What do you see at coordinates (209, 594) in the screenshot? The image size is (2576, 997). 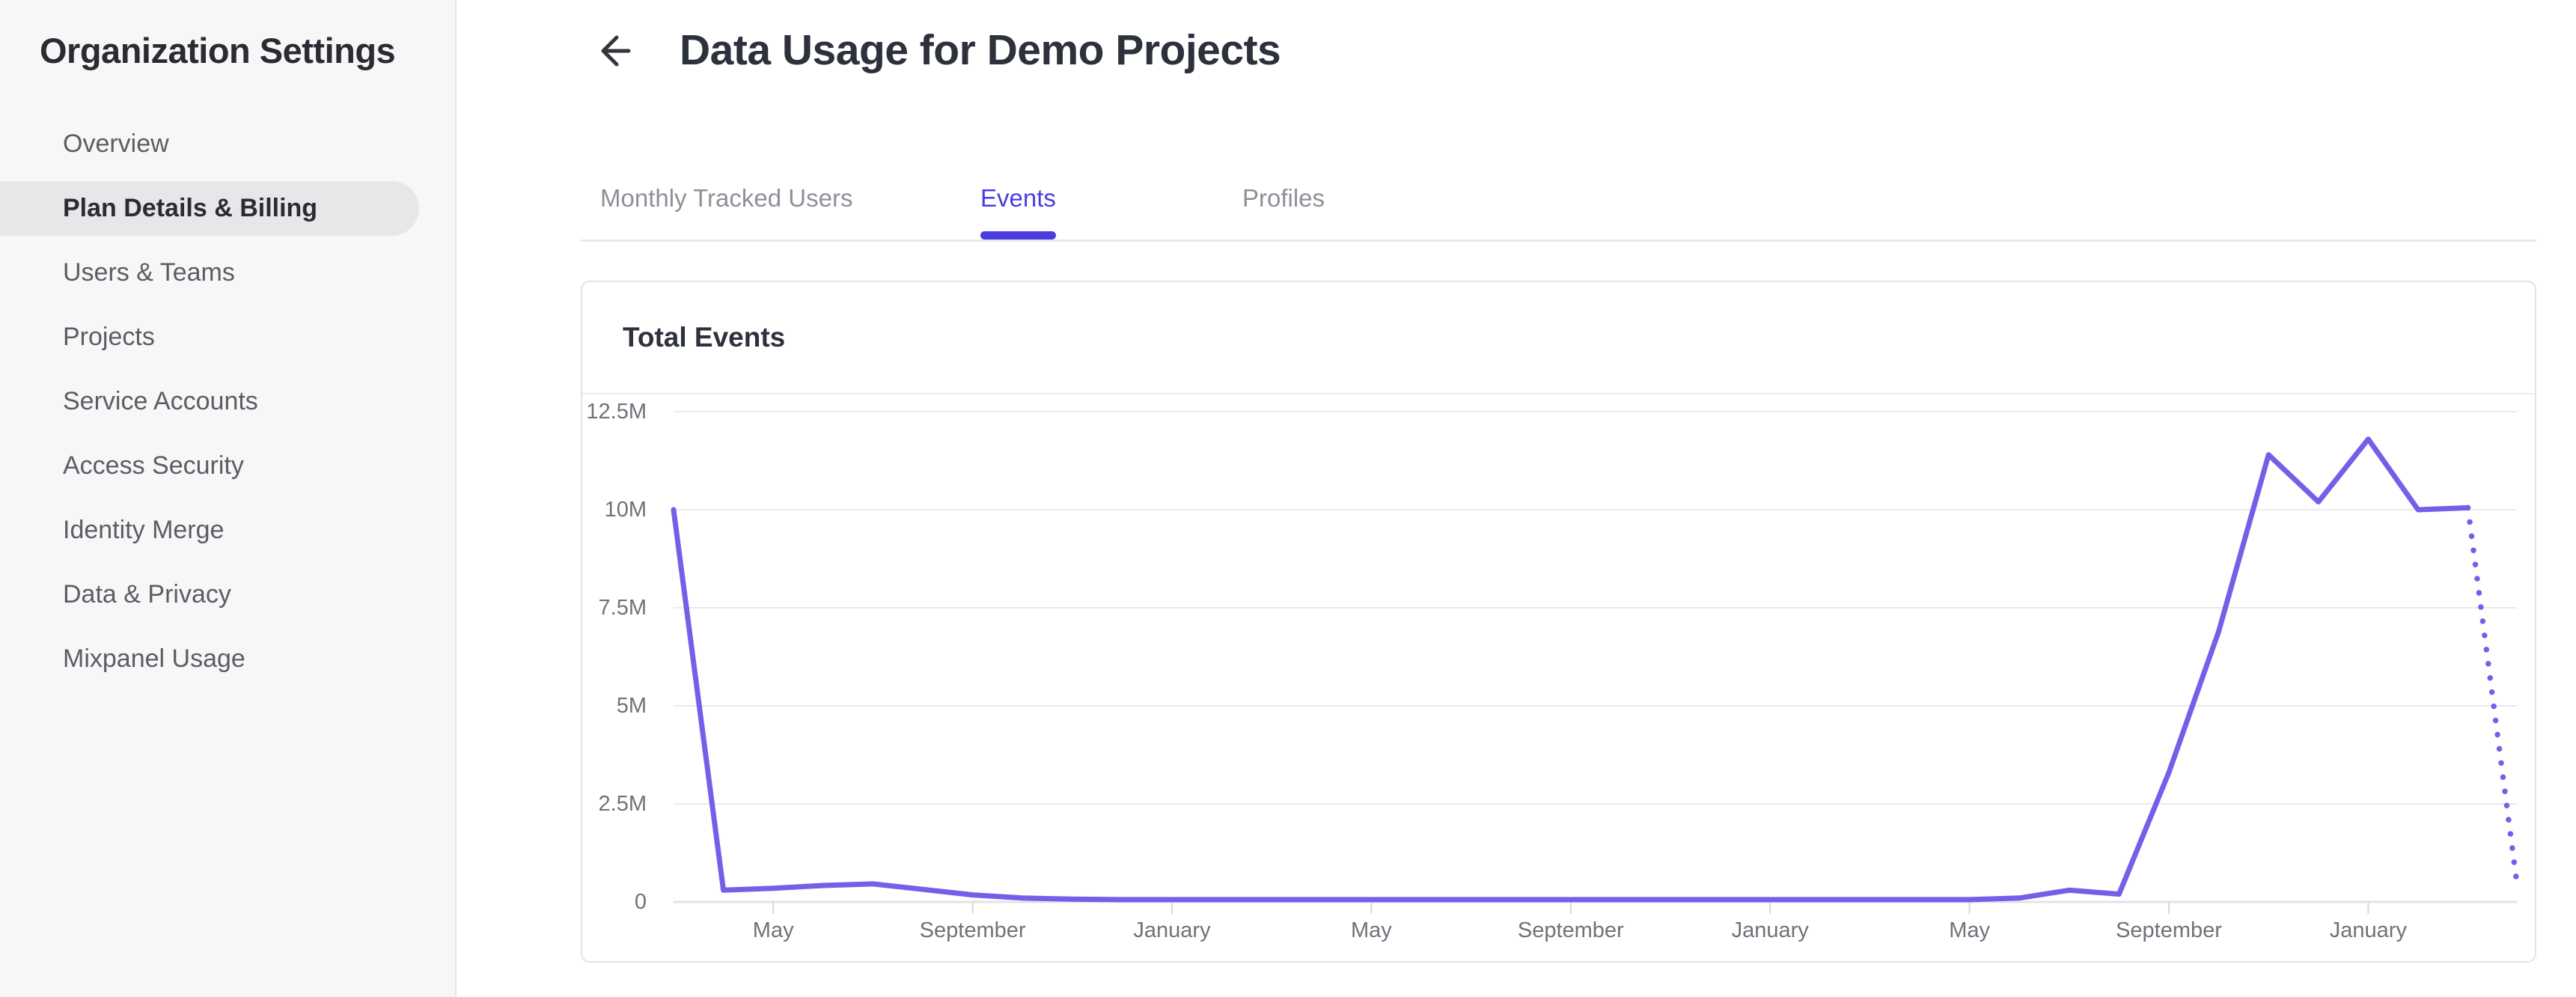 I see `sidebar-item-data-privacy: Data & Privacy` at bounding box center [209, 594].